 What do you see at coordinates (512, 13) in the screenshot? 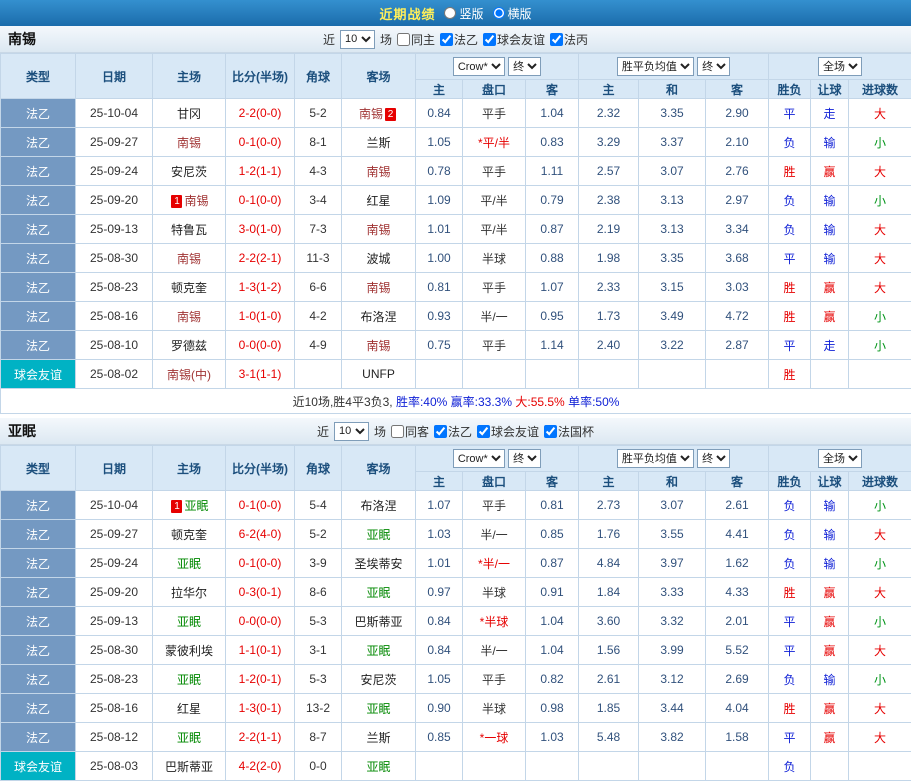
I see `layout-option-horizontal: 横版` at bounding box center [512, 13].